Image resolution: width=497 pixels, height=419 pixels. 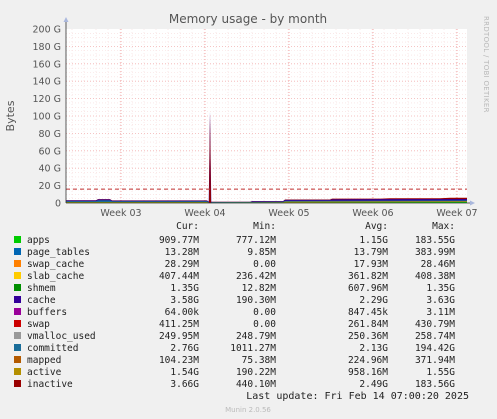 What do you see at coordinates (44, 360) in the screenshot?
I see `legend-name: mapped` at bounding box center [44, 360].